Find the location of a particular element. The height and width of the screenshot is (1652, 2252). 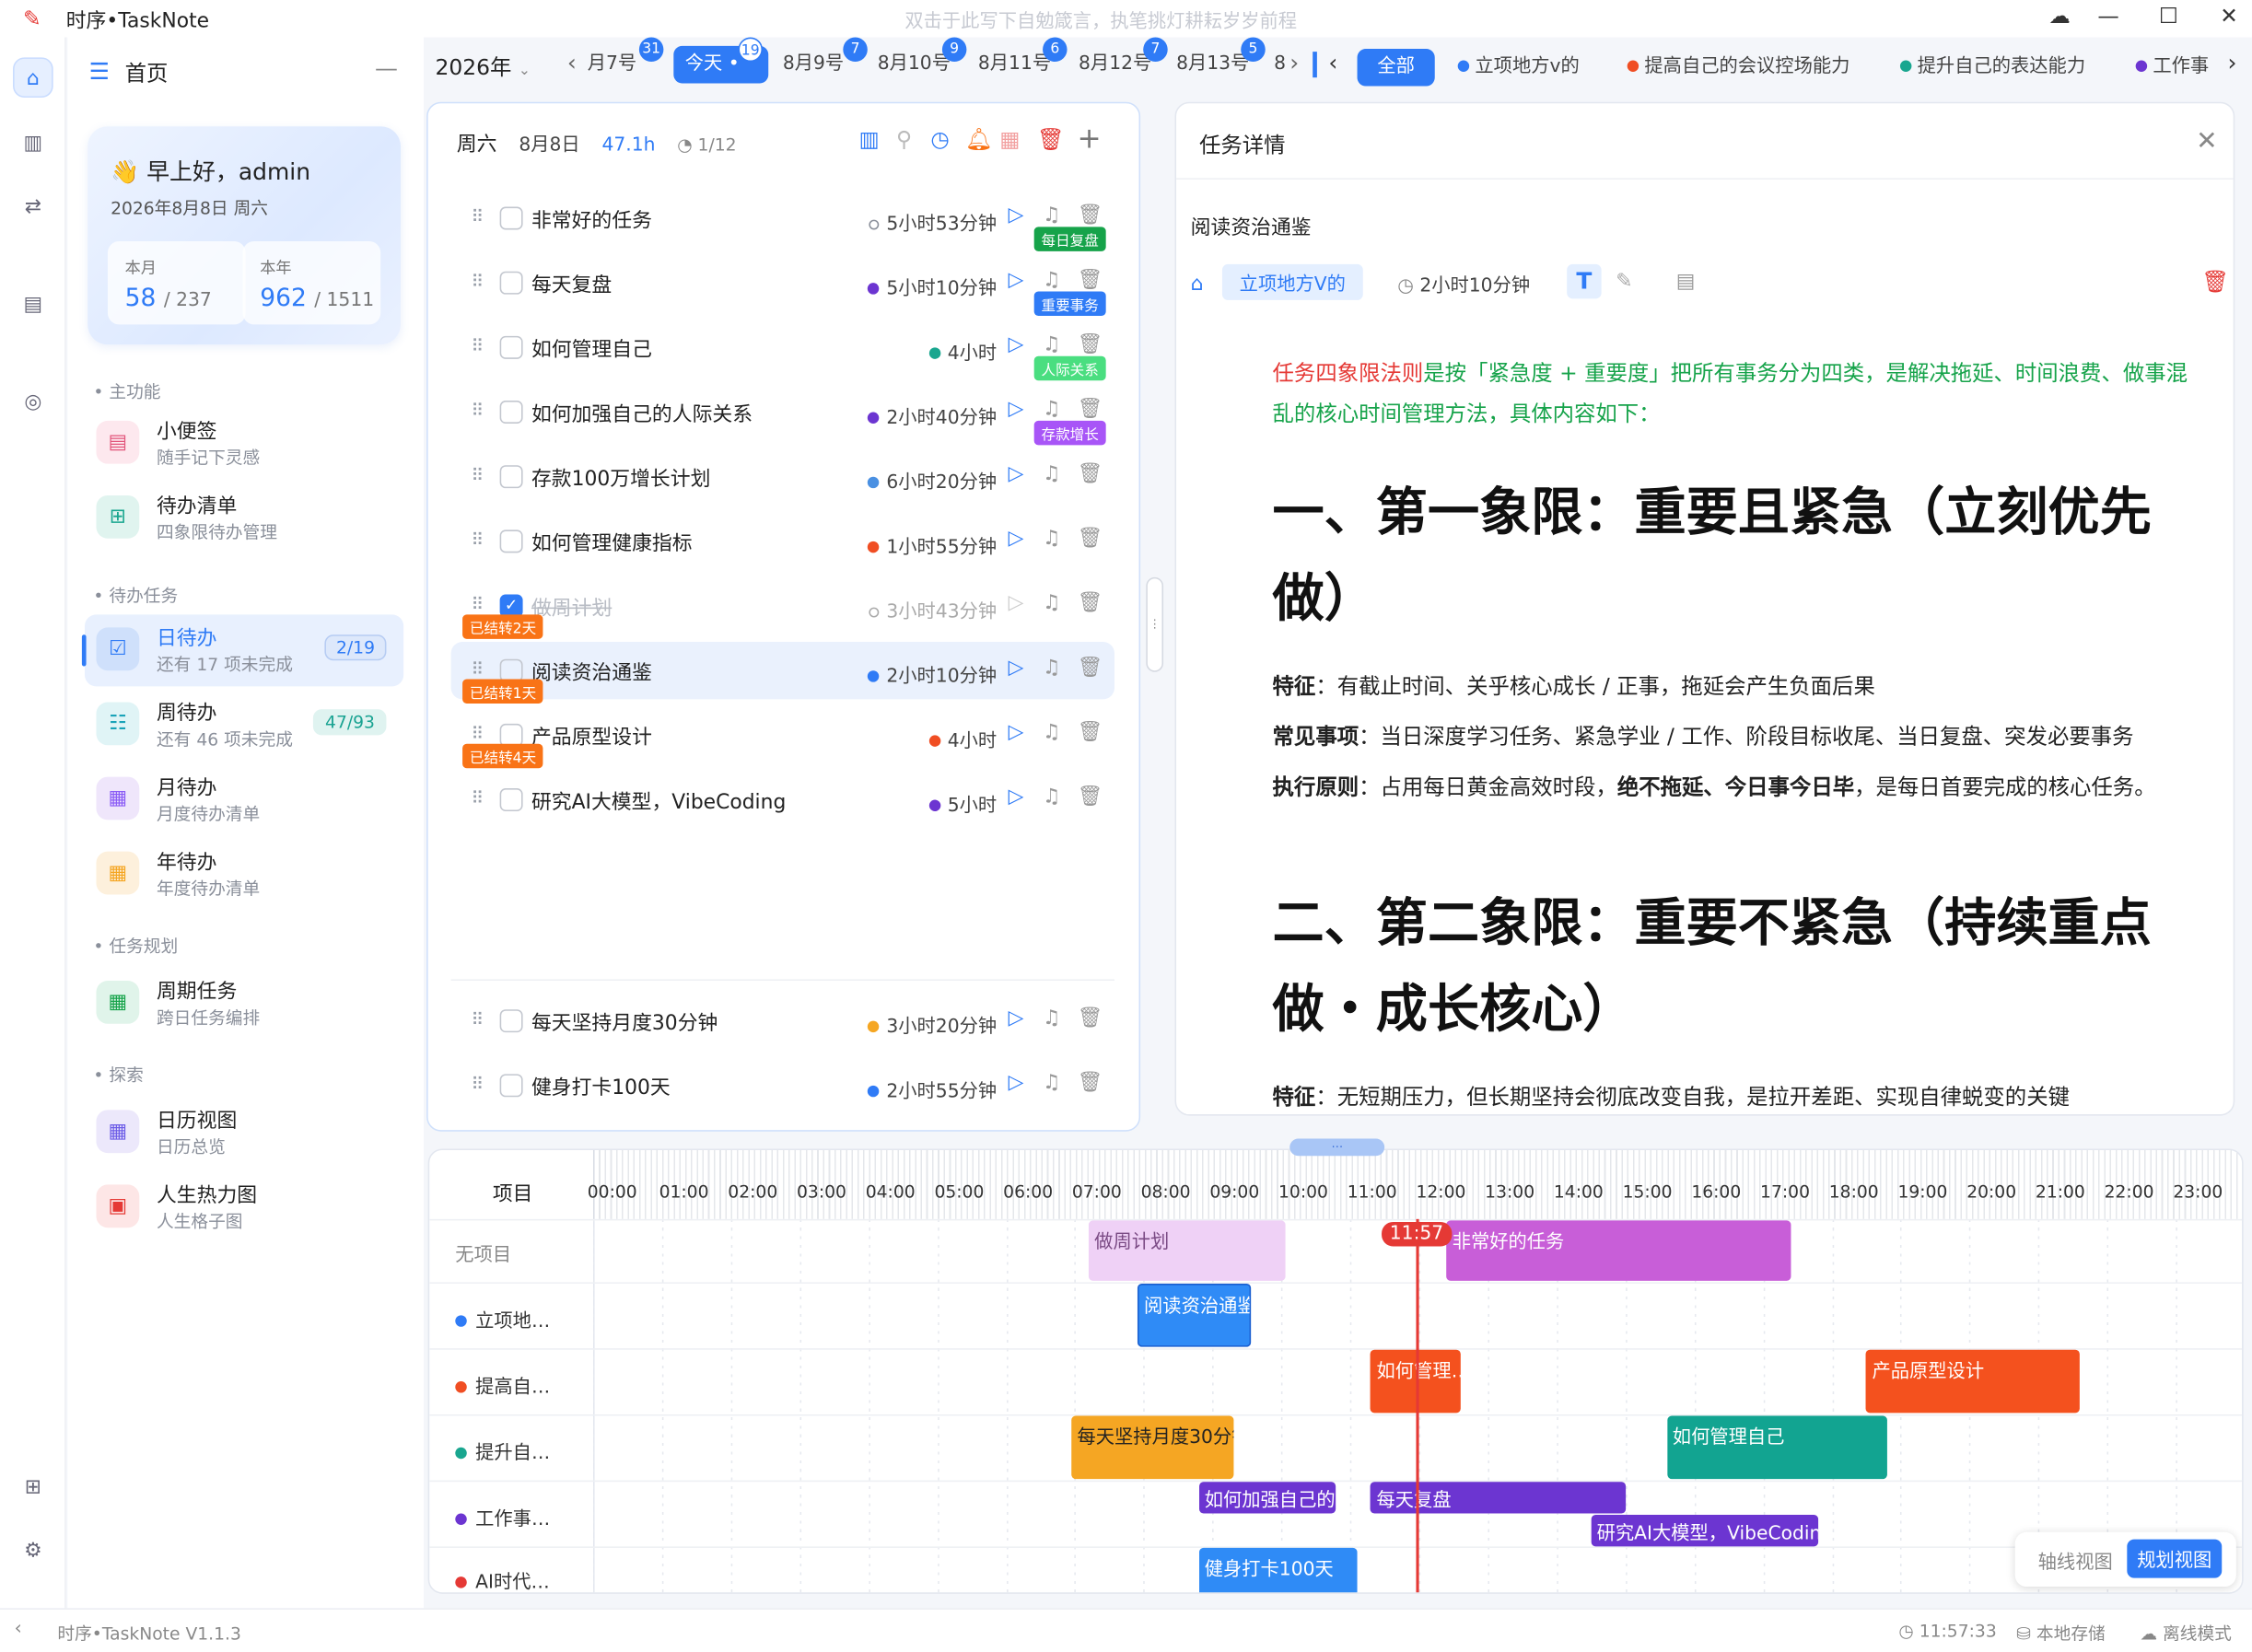

plan-view-button: 规划视图 is located at coordinates (2175, 1558).